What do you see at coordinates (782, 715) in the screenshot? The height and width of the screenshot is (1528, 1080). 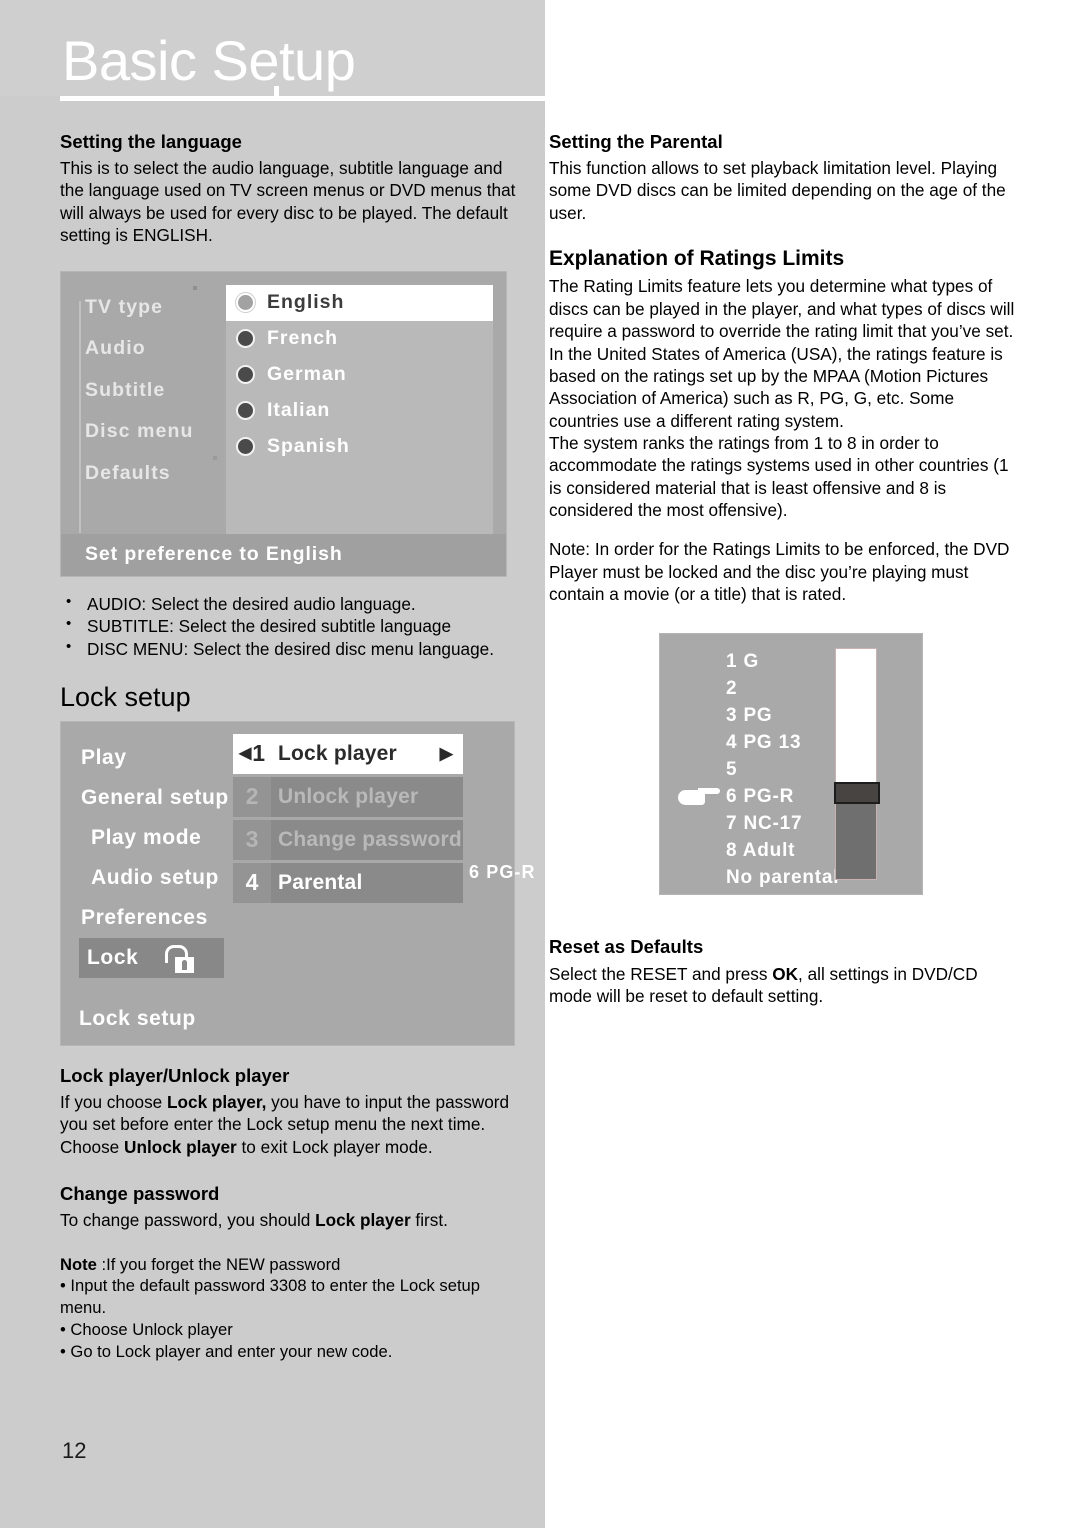 I see `osd-rating-row: 3 PG` at bounding box center [782, 715].